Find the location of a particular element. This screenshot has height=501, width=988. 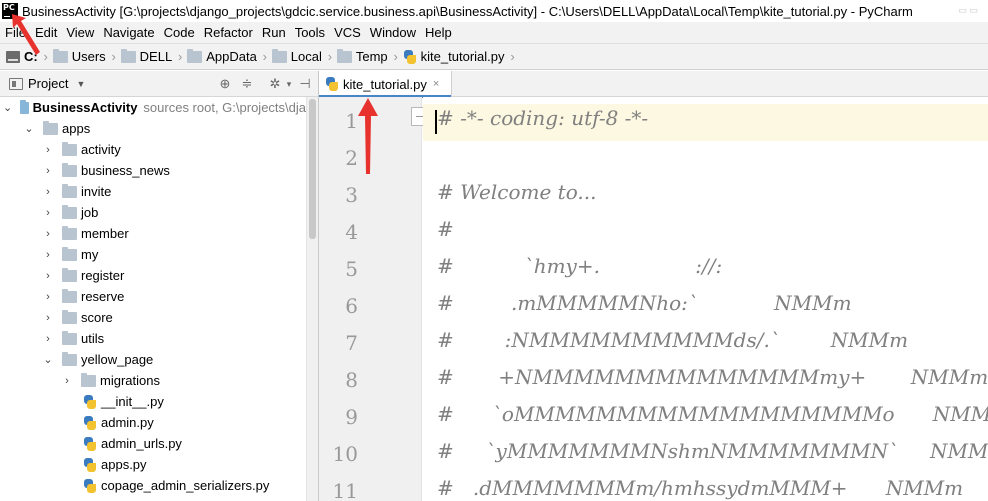

breadcrumb-label: kite_tutorial.py is located at coordinates (462, 56).